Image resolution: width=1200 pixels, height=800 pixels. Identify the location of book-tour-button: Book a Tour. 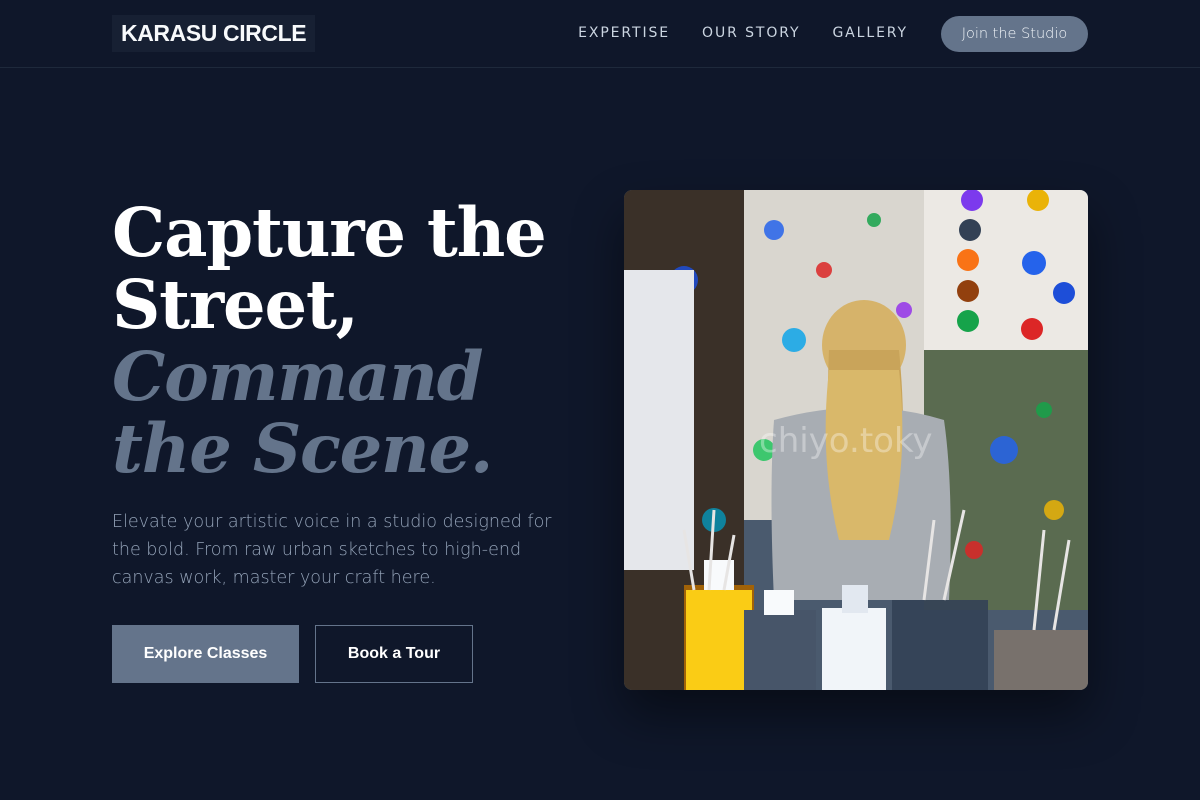
(394, 654).